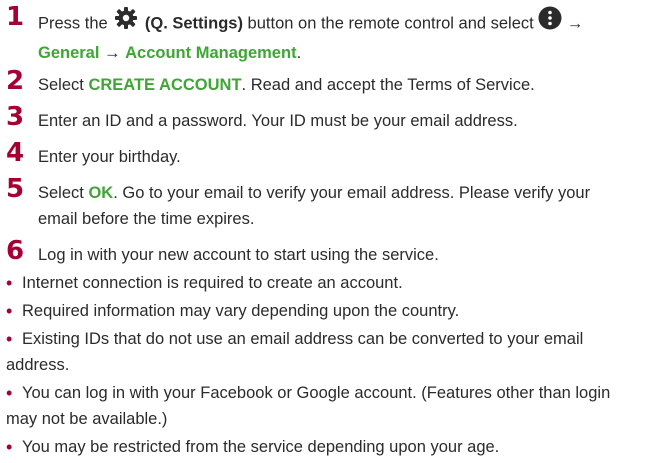 Image resolution: width=657 pixels, height=463 pixels. I want to click on step-number: 3, so click(15, 117).